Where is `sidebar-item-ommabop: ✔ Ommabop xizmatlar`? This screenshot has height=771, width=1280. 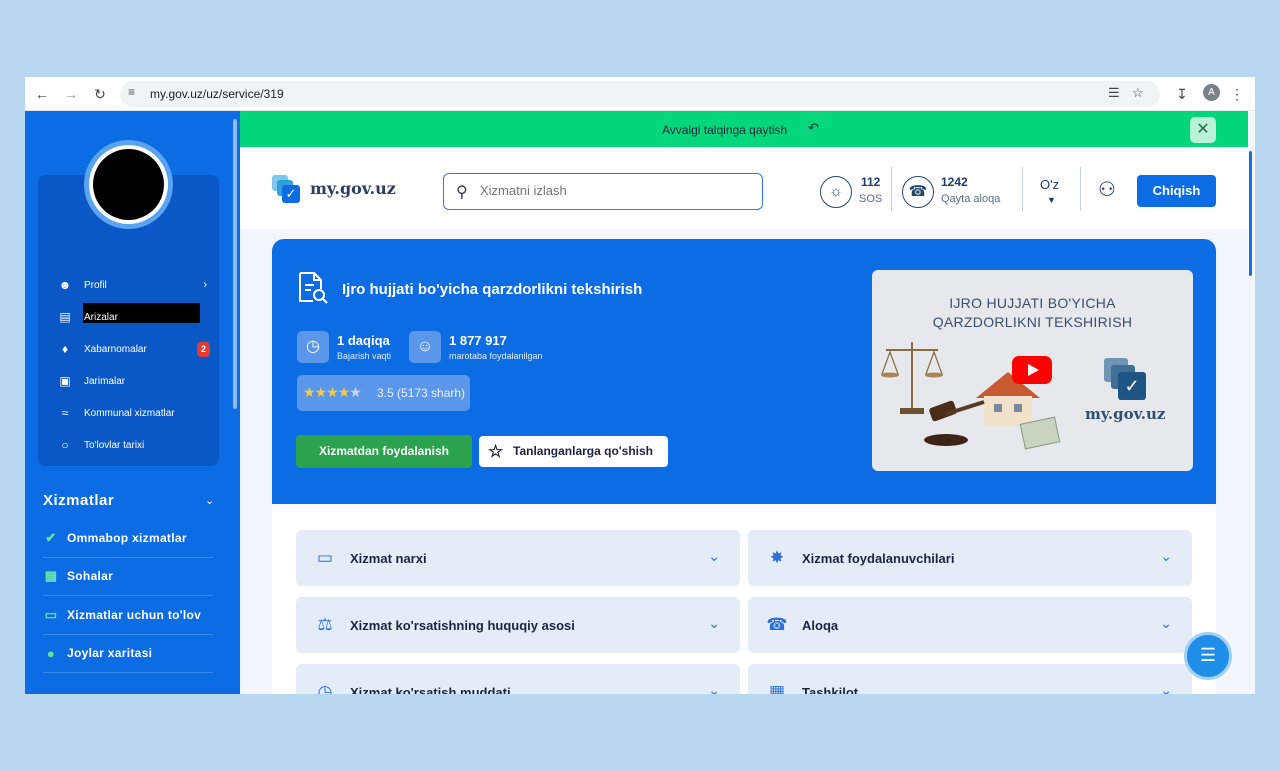
sidebar-item-ommabop: ✔ Ommabop xizmatlar is located at coordinates (128, 538).